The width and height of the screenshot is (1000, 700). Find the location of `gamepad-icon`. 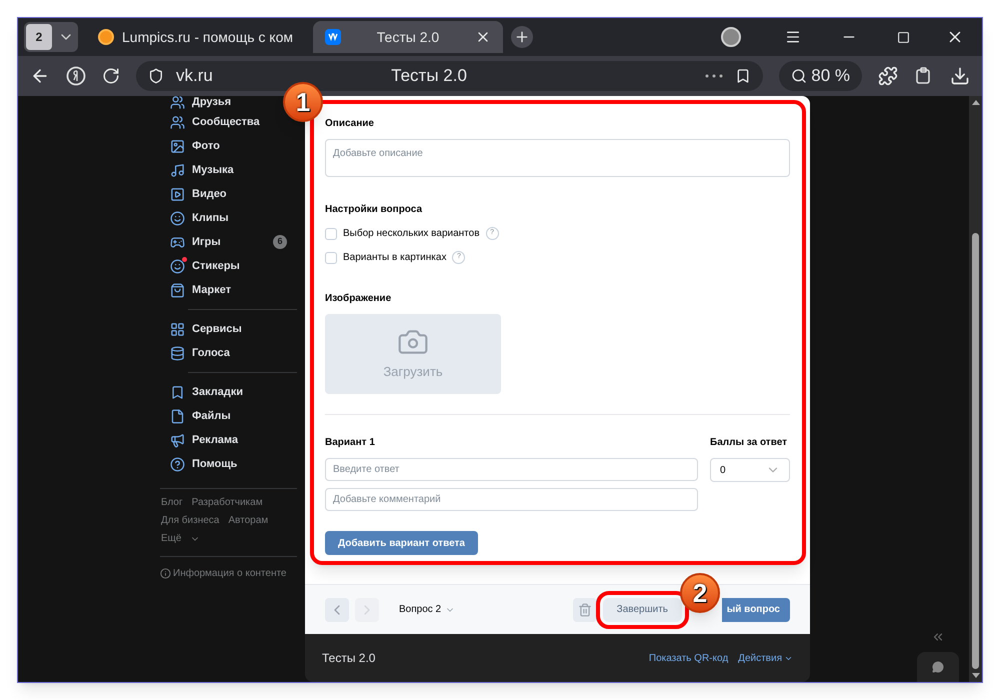

gamepad-icon is located at coordinates (177, 242).